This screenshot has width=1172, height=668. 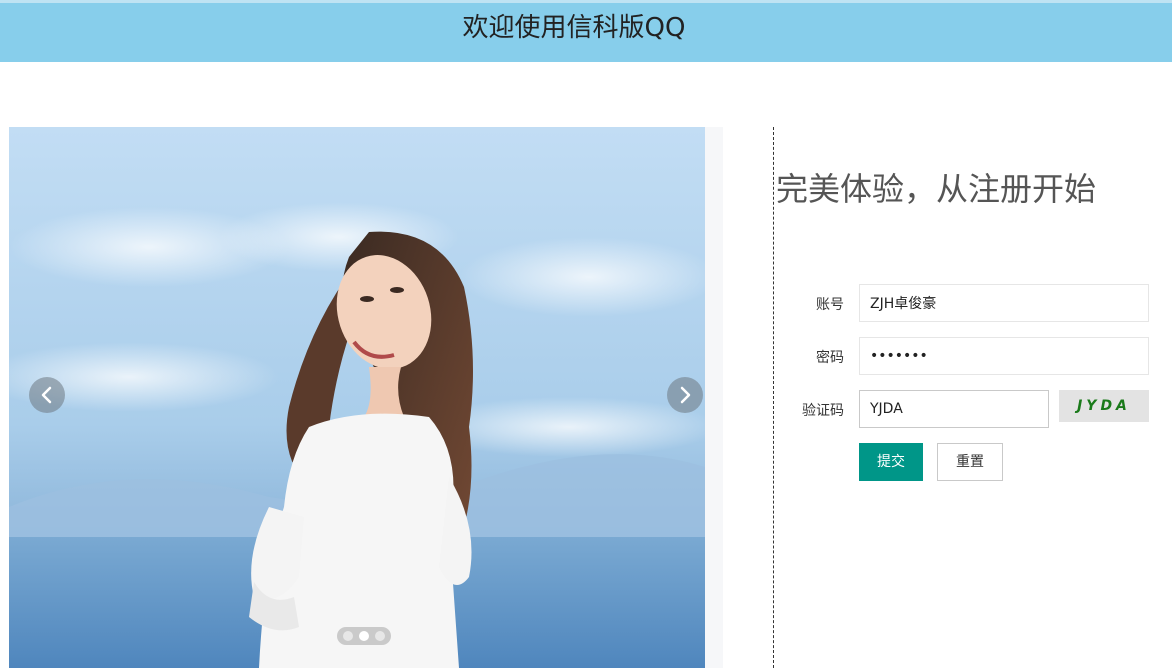 I want to click on chevron-left-icon, so click(x=46, y=395).